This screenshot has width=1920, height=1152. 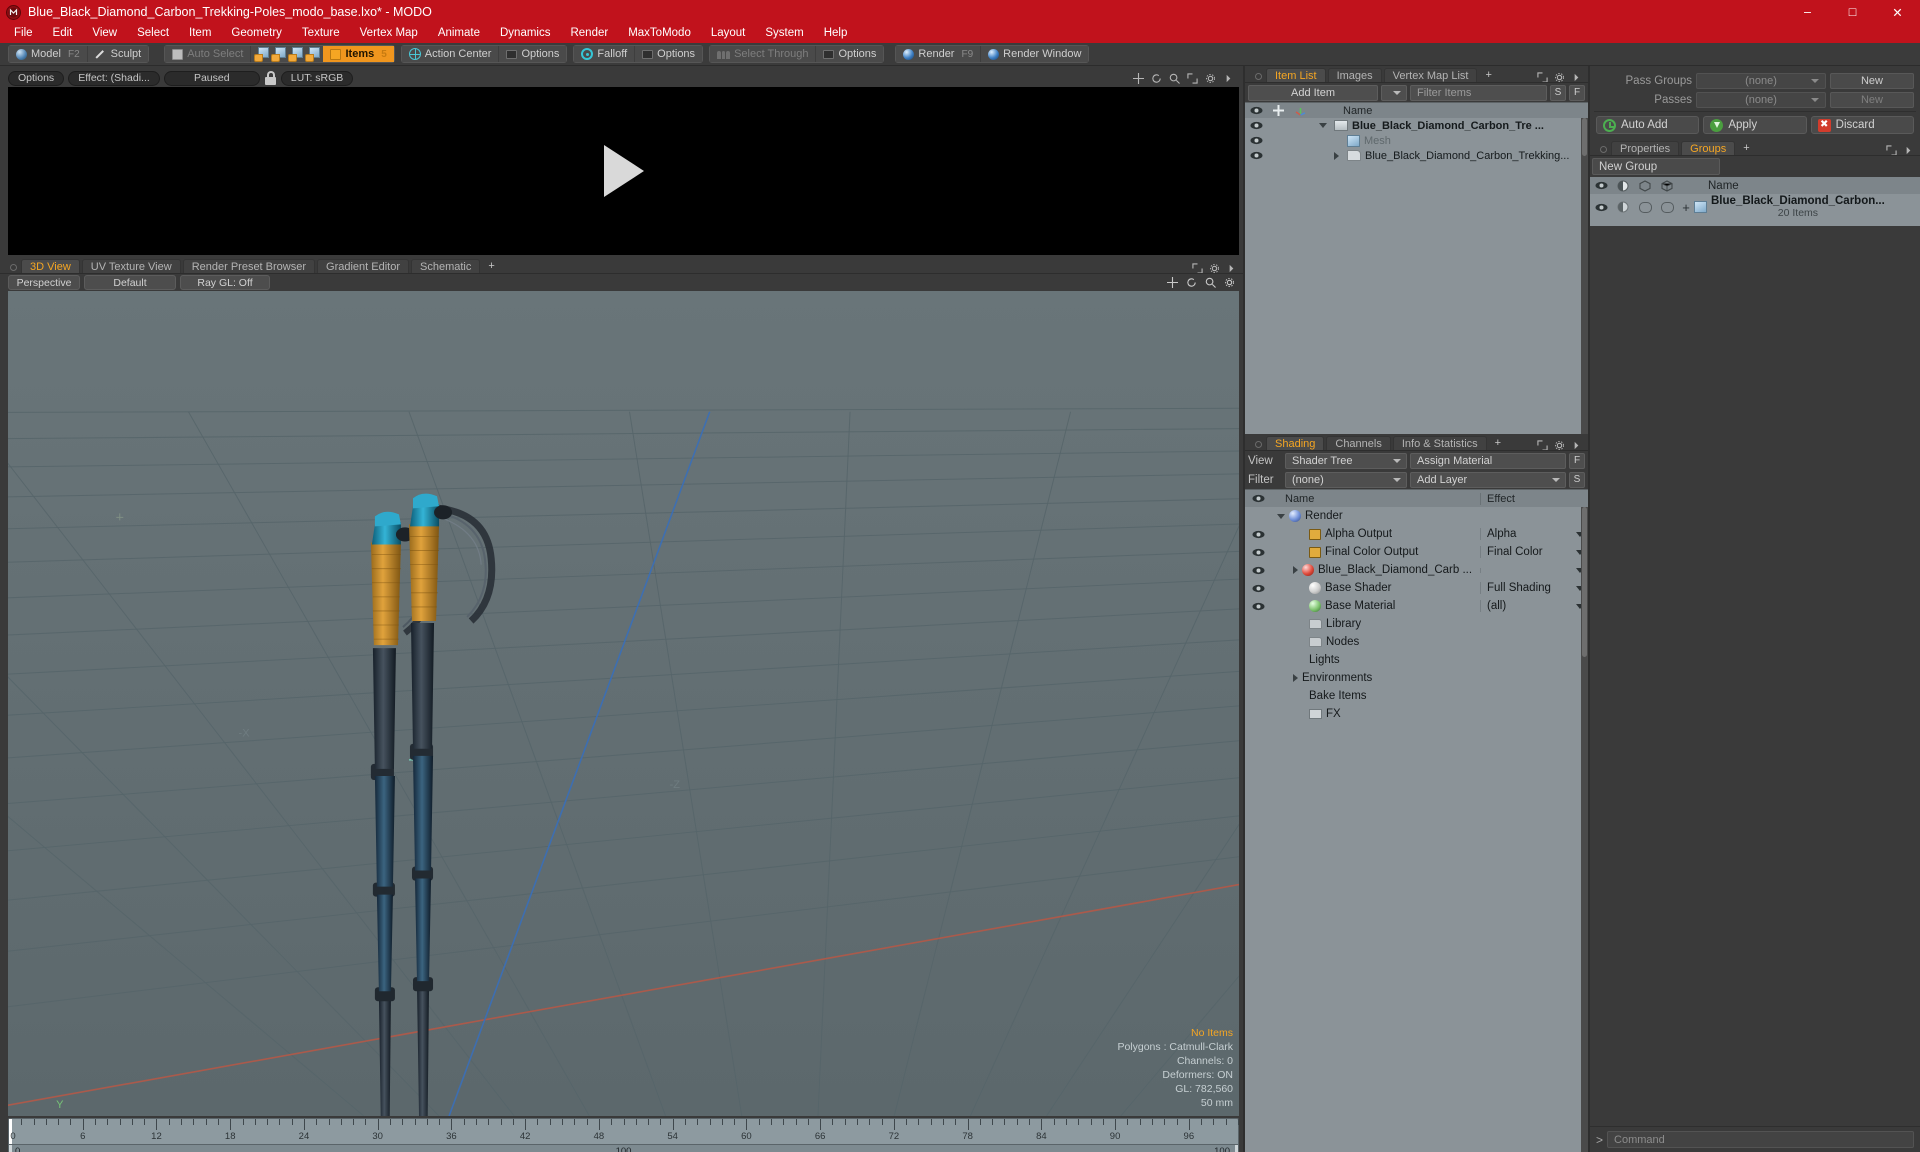 I want to click on shade-icon, so click(x=1623, y=186).